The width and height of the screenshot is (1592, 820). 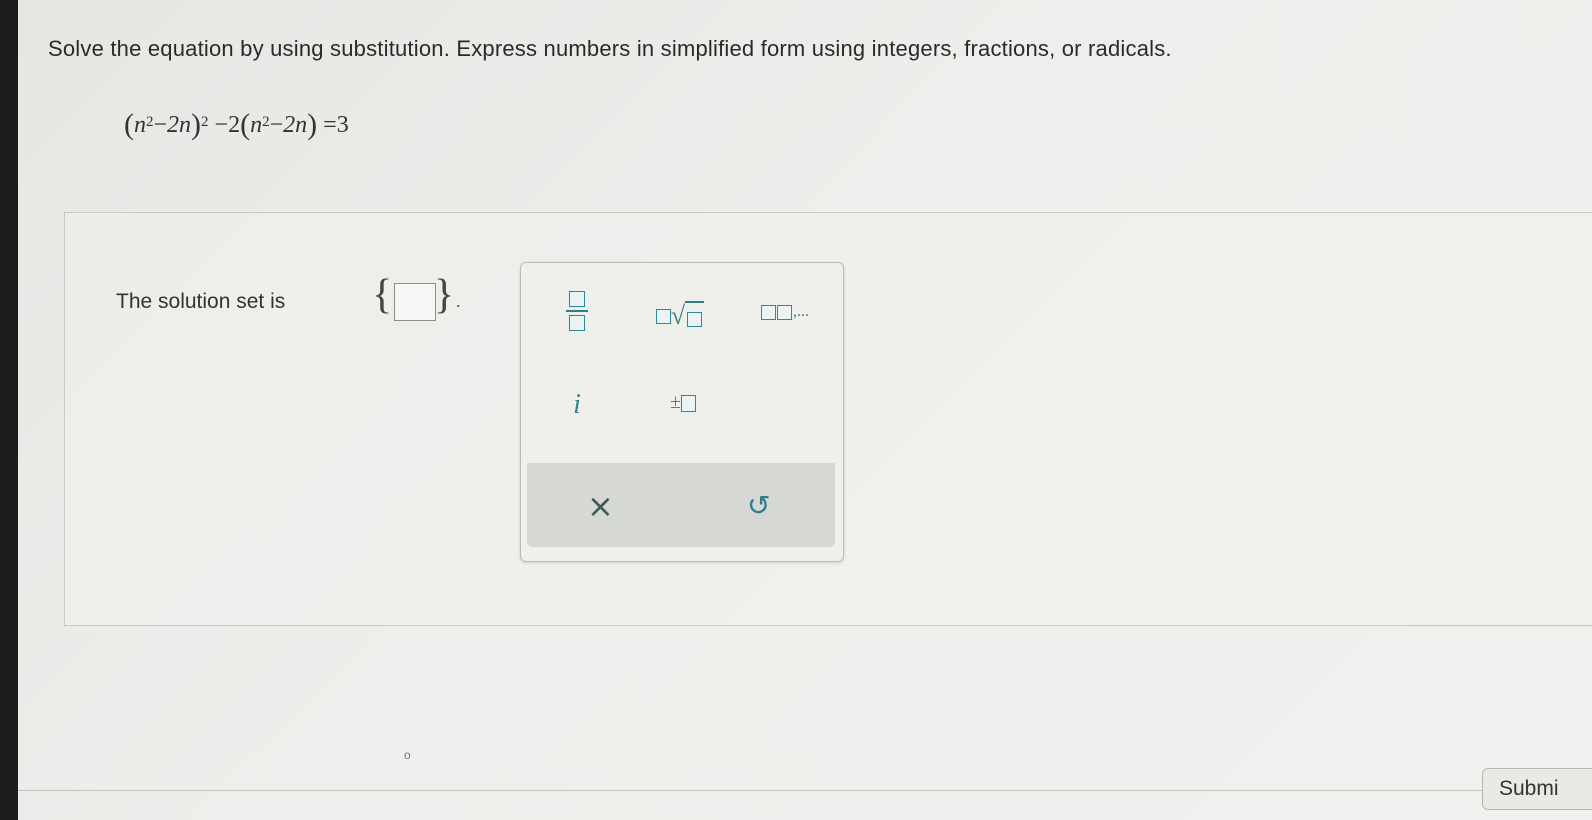 What do you see at coordinates (256, 125) in the screenshot?
I see `eq-variable-2: n` at bounding box center [256, 125].